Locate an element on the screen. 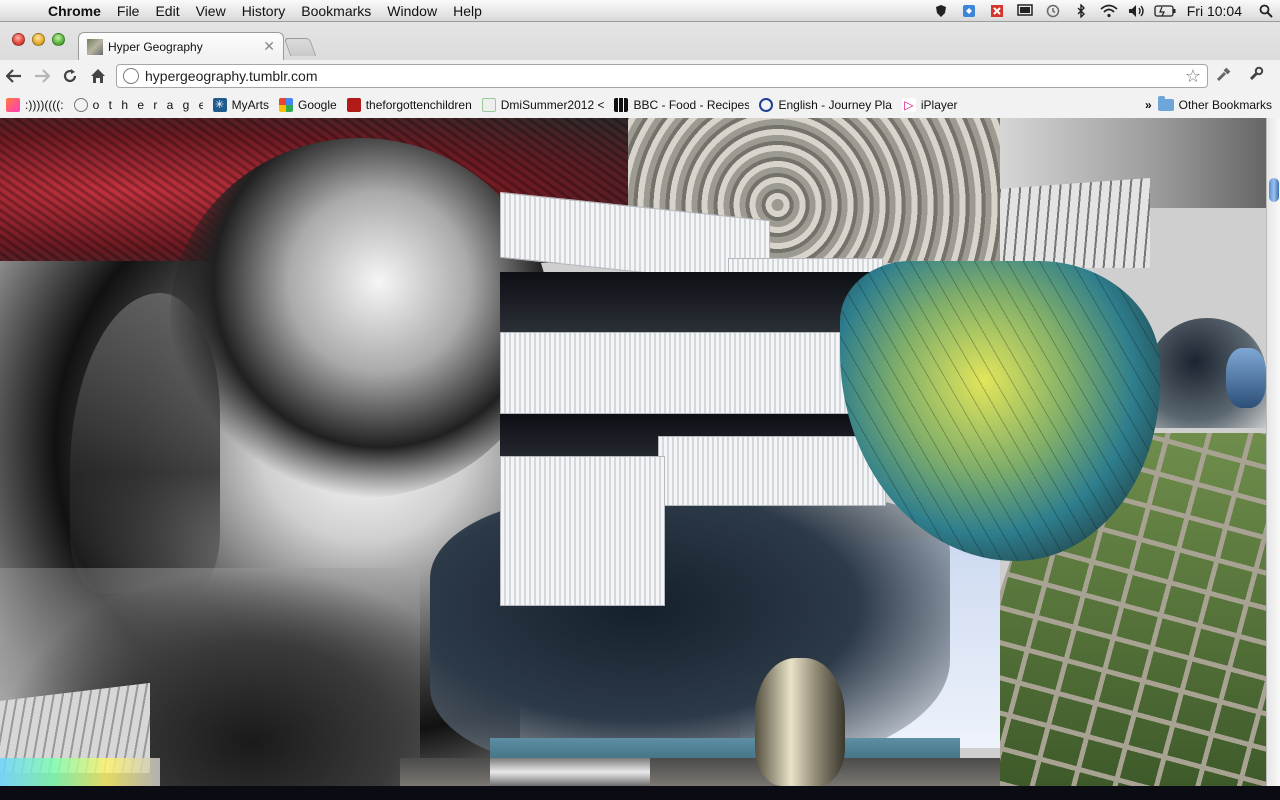  dropbox-icon is located at coordinates (969, 11).